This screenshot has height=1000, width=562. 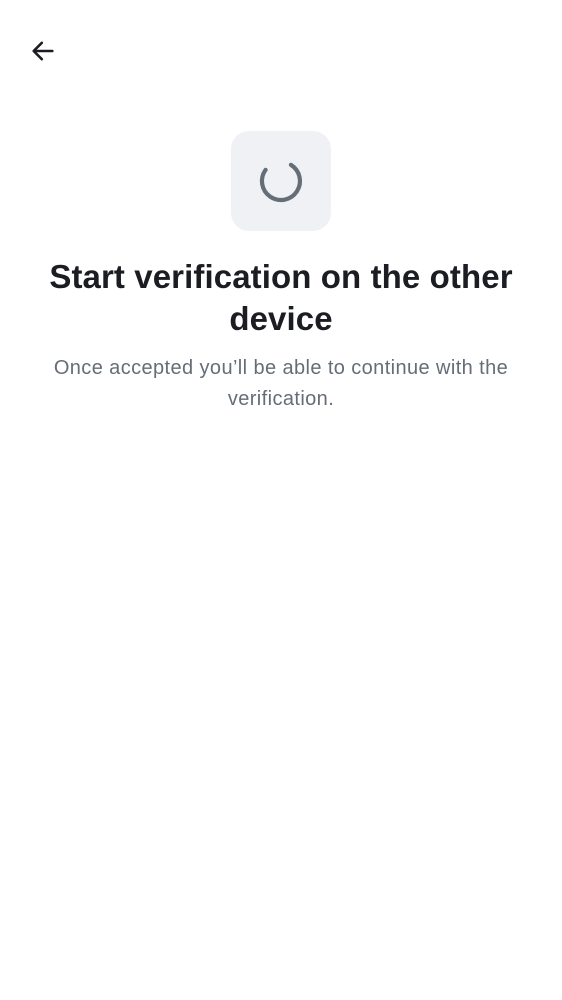 I want to click on arrow-left-icon, so click(x=43, y=51).